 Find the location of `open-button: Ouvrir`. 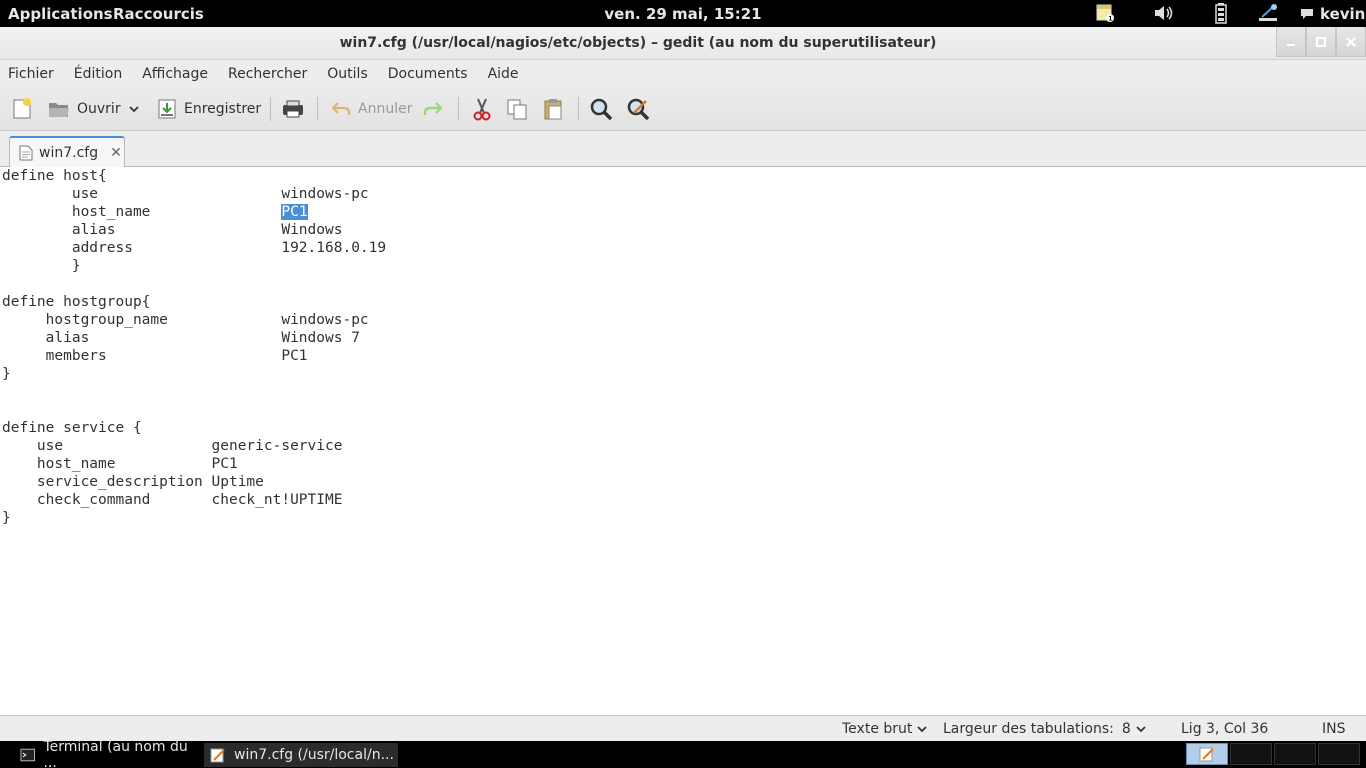

open-button: Ouvrir is located at coordinates (84, 109).